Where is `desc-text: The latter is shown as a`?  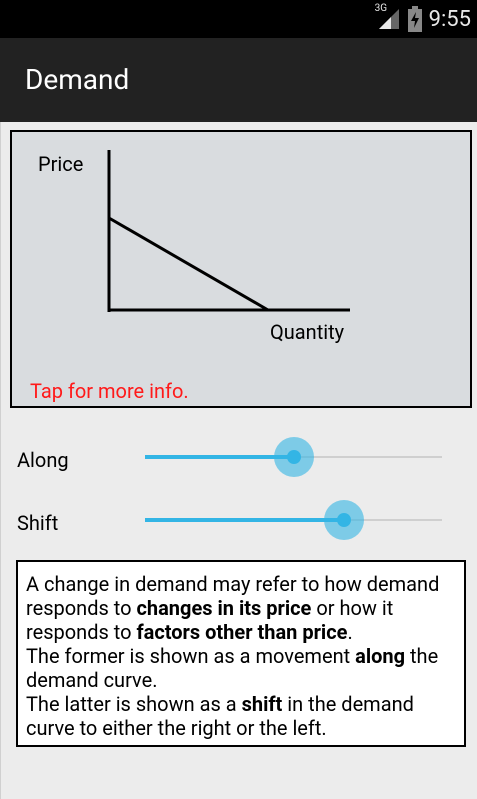 desc-text: The latter is shown as a is located at coordinates (134, 704).